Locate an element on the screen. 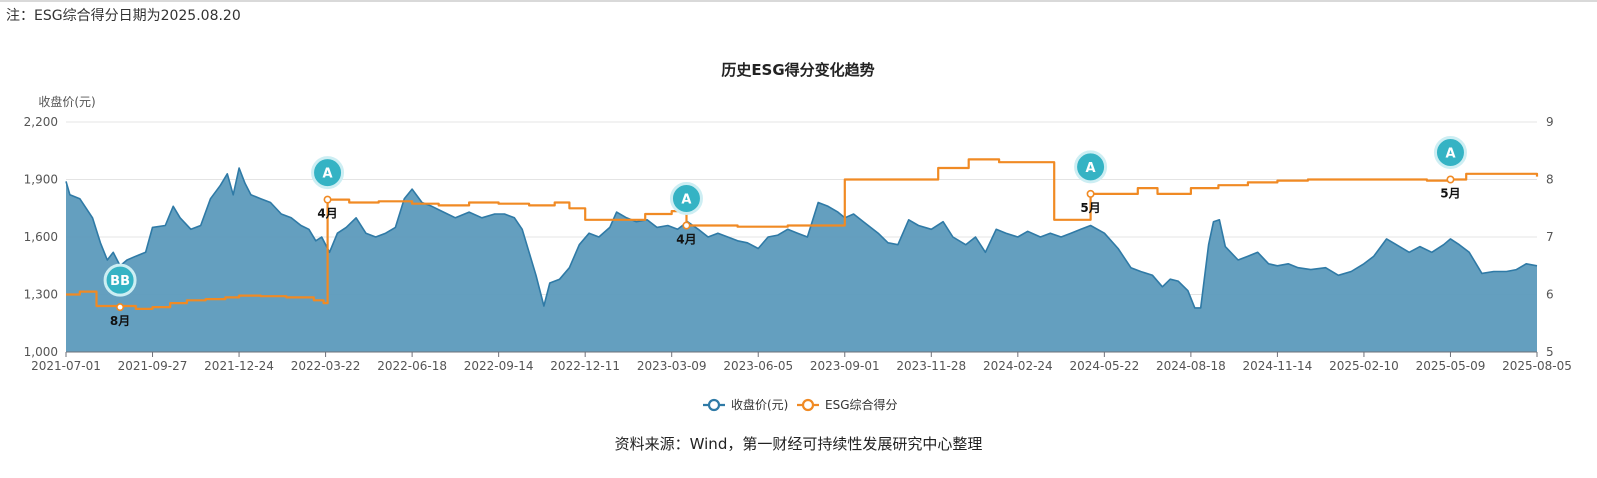 The height and width of the screenshot is (478, 1597). x-tick-label: 2024-08-18 is located at coordinates (1191, 366).